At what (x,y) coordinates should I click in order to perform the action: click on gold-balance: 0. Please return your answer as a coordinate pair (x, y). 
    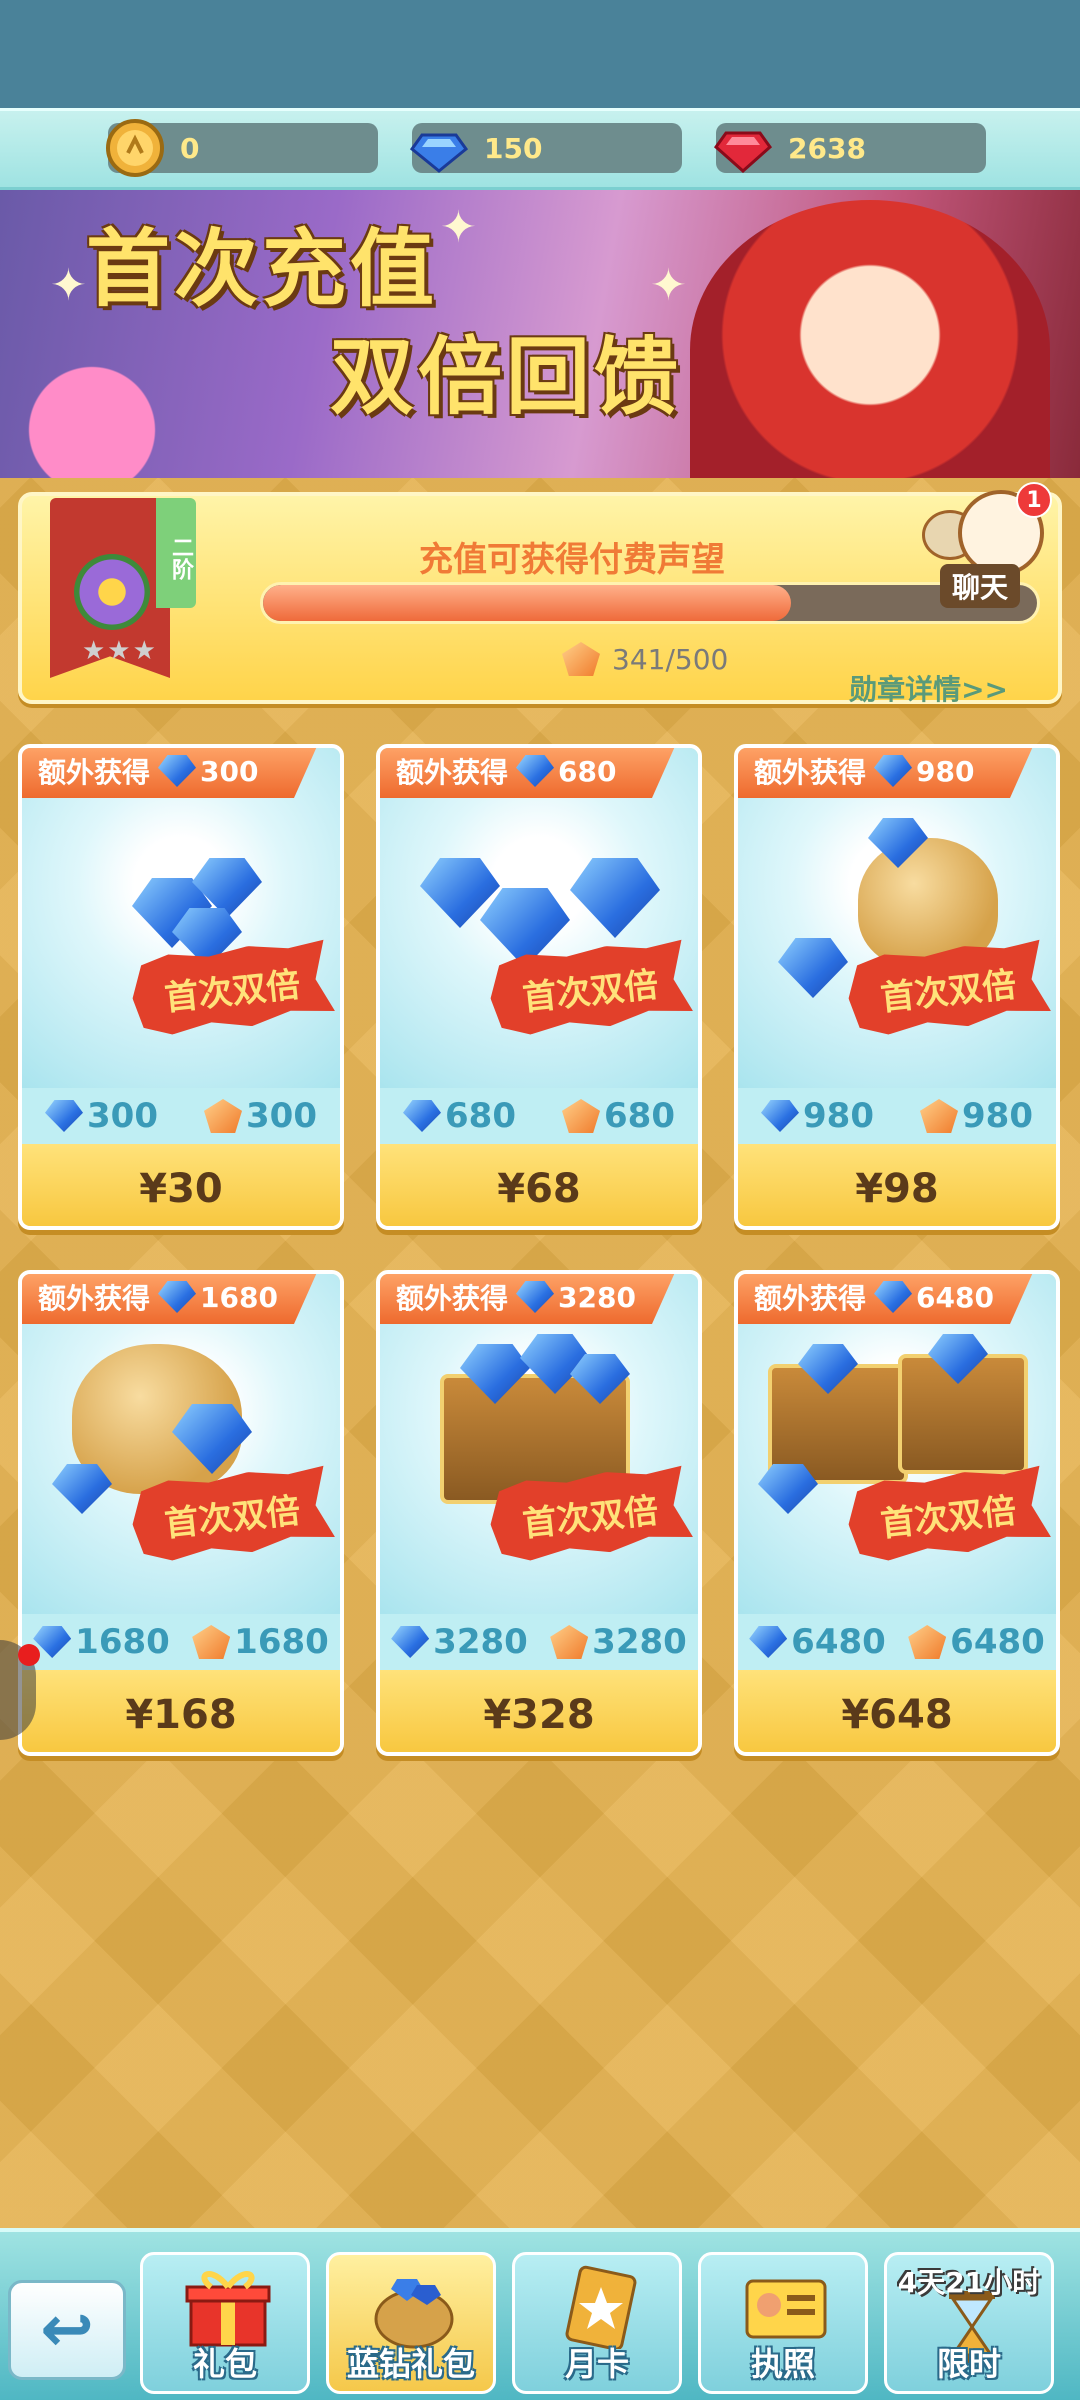
    Looking at the image, I should click on (242, 148).